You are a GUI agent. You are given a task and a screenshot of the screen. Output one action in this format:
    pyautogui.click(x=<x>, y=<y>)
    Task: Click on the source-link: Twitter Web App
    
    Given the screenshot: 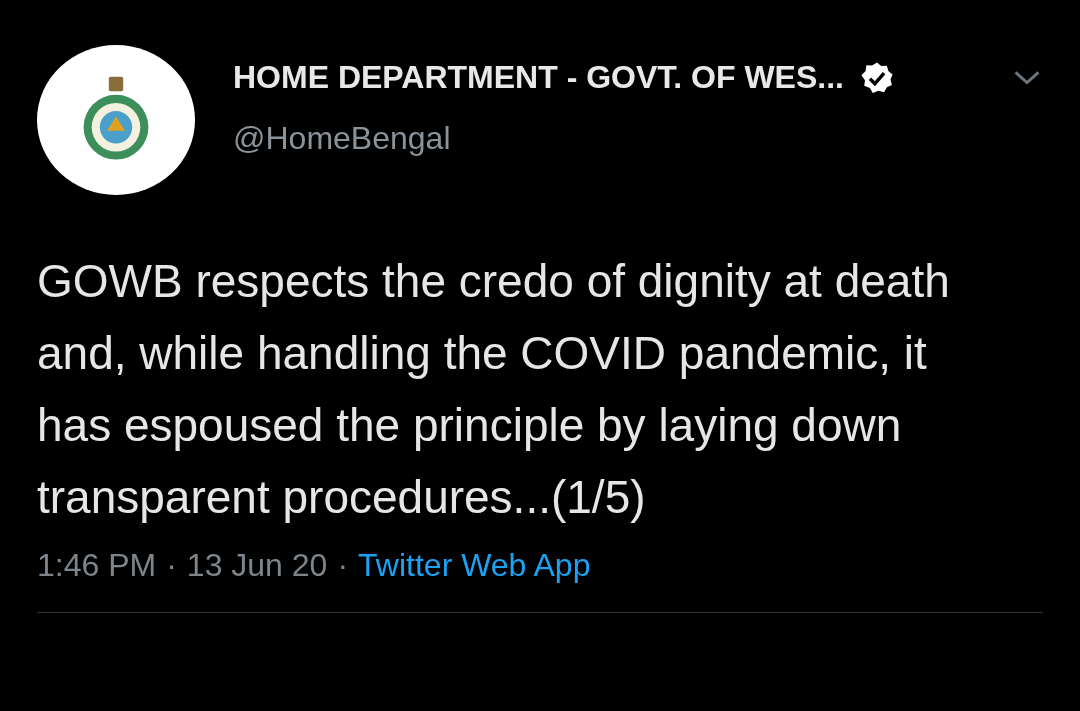 What is the action you would take?
    pyautogui.click(x=474, y=565)
    